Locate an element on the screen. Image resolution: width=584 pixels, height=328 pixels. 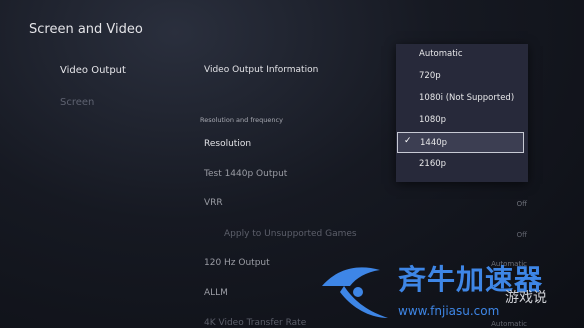
sidebar-item-video-output: Video Output is located at coordinates (93, 70).